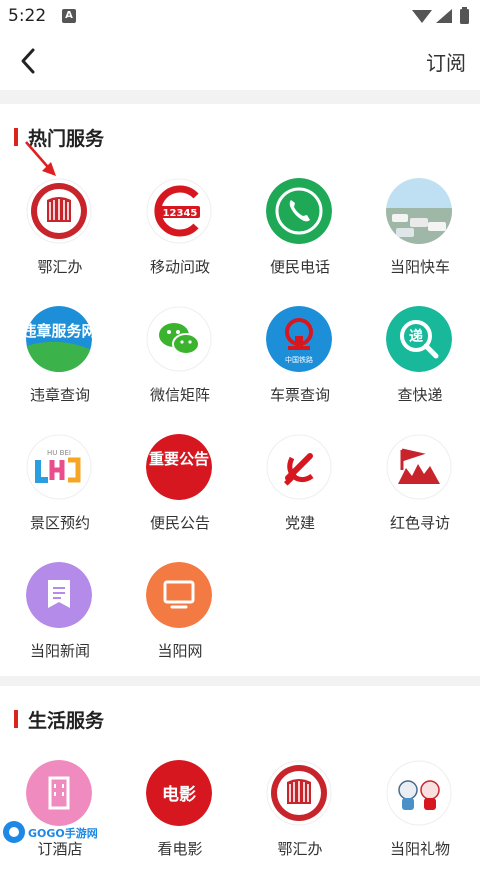  Describe the element at coordinates (299, 467) in the screenshot. I see `party-icon` at that location.